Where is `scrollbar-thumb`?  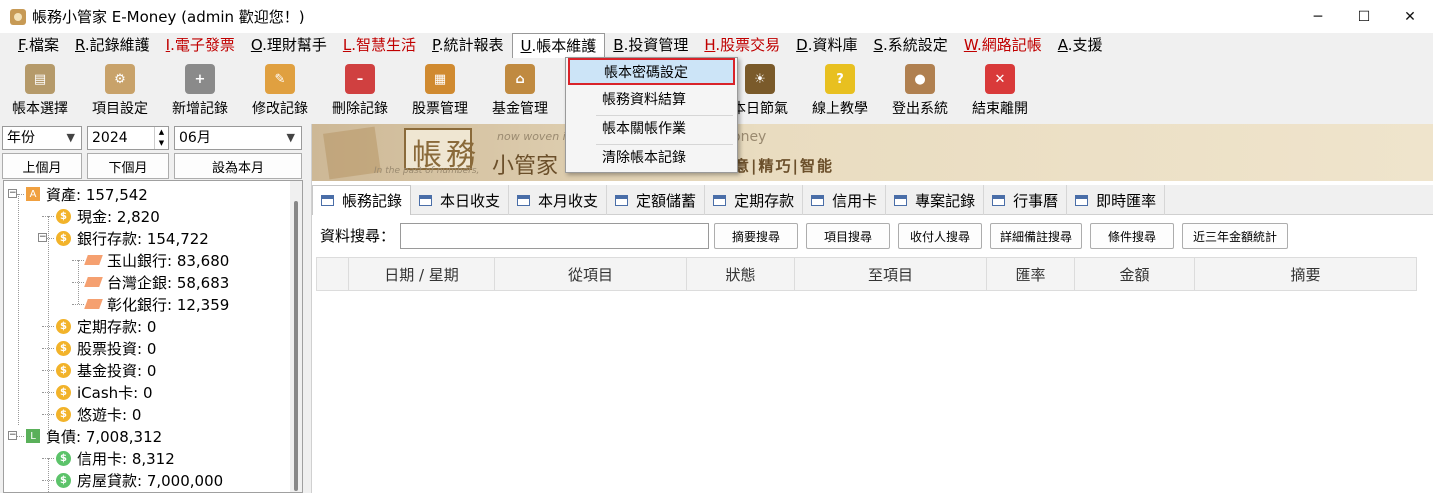
scrollbar-thumb is located at coordinates (296, 346).